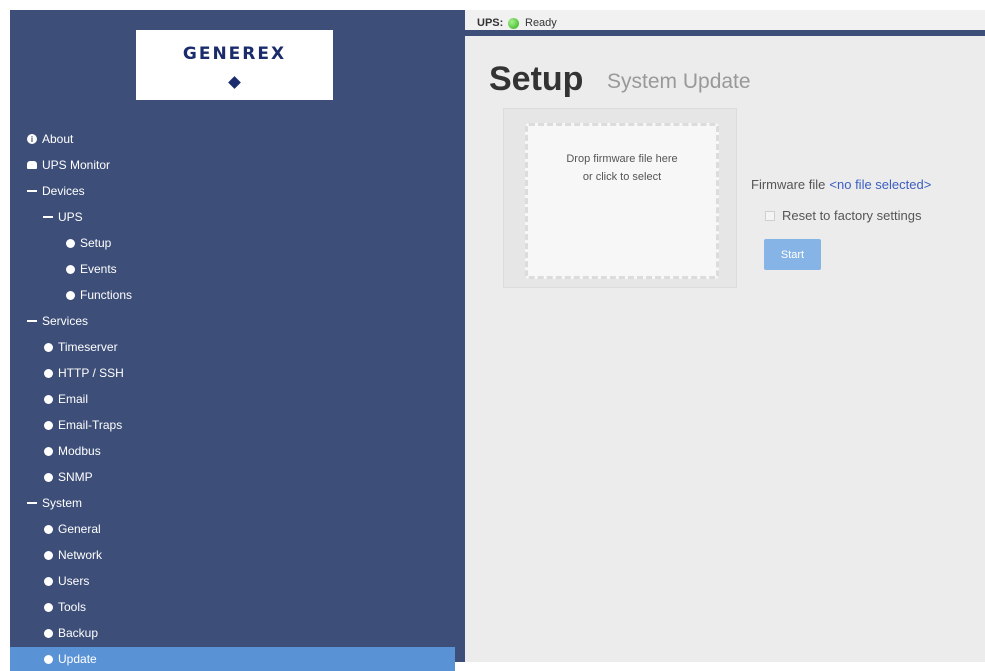 This screenshot has width=985, height=671. Describe the element at coordinates (234, 82) in the screenshot. I see `logo-diamond-icon` at that location.